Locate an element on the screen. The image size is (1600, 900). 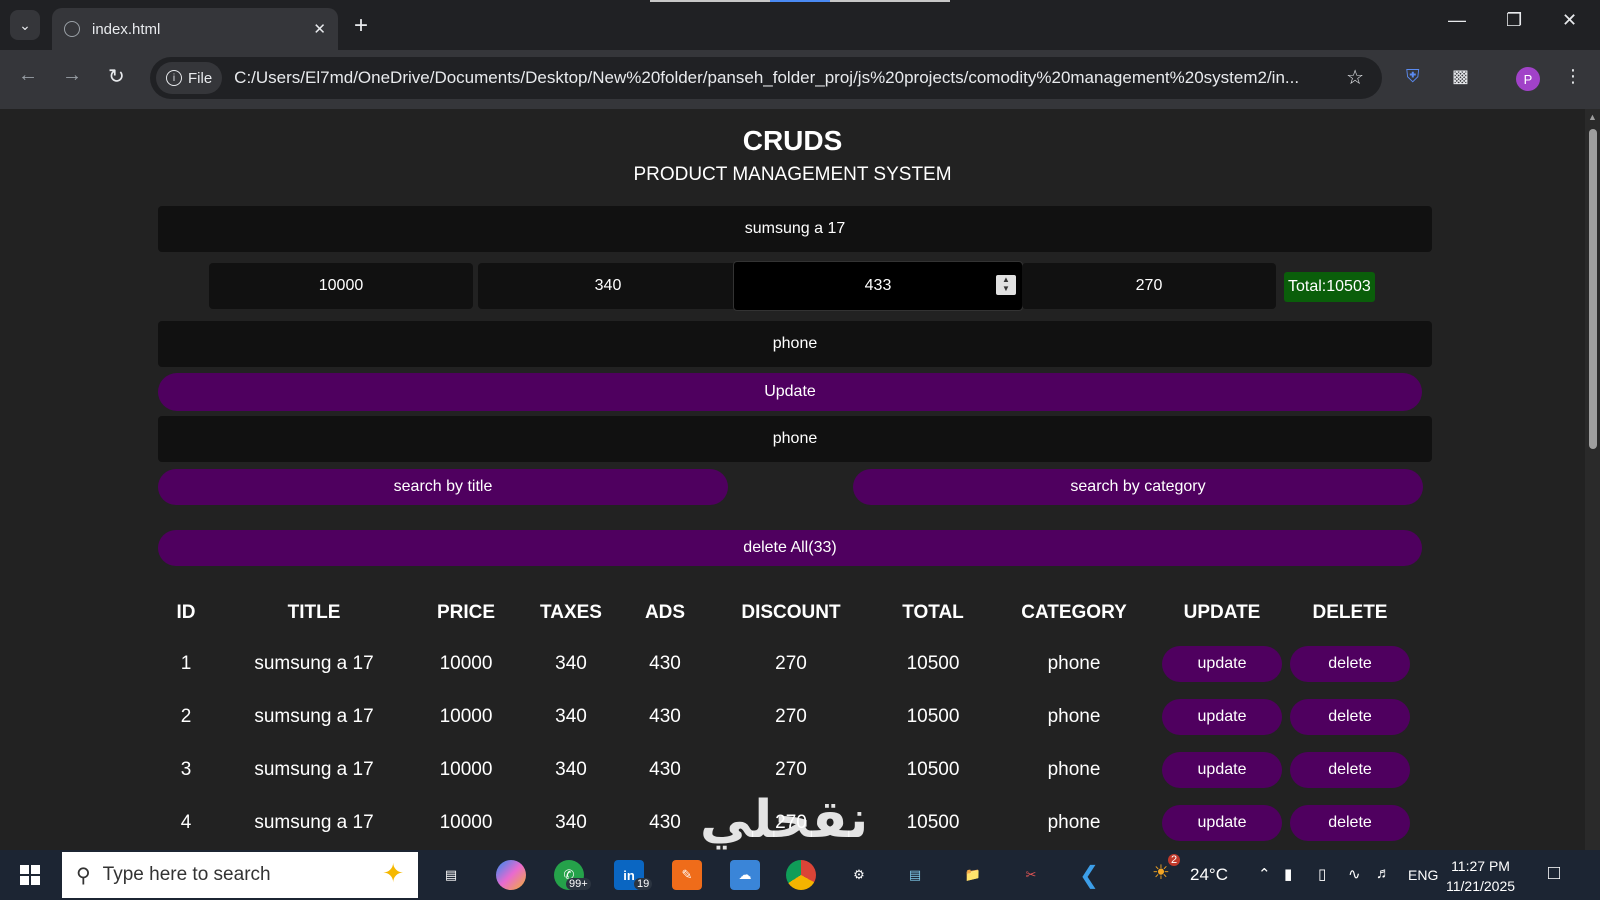
cell-discount: 270 is located at coordinates (791, 769).